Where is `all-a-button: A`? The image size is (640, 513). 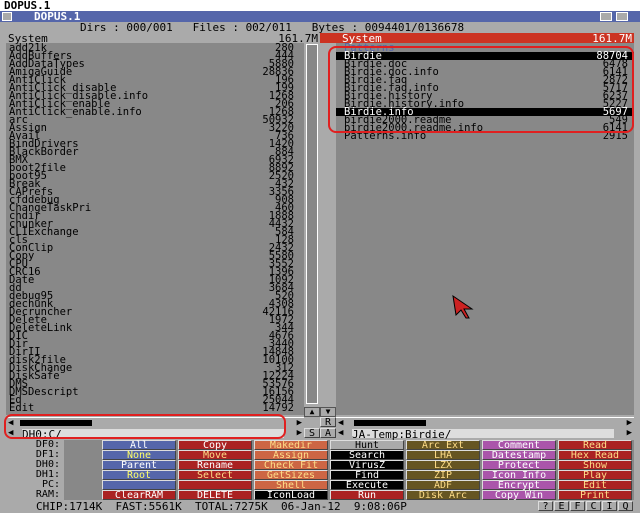
all-a-button: A is located at coordinates (328, 433).